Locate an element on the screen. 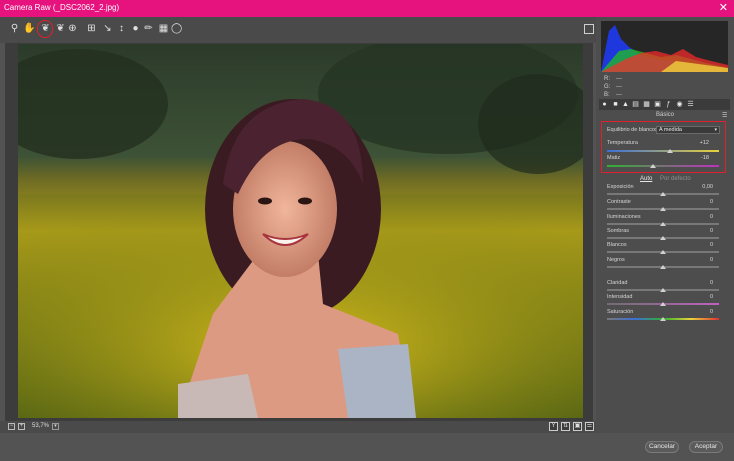  spot-removal-tool-icon: ↕ is located at coordinates (121, 29).